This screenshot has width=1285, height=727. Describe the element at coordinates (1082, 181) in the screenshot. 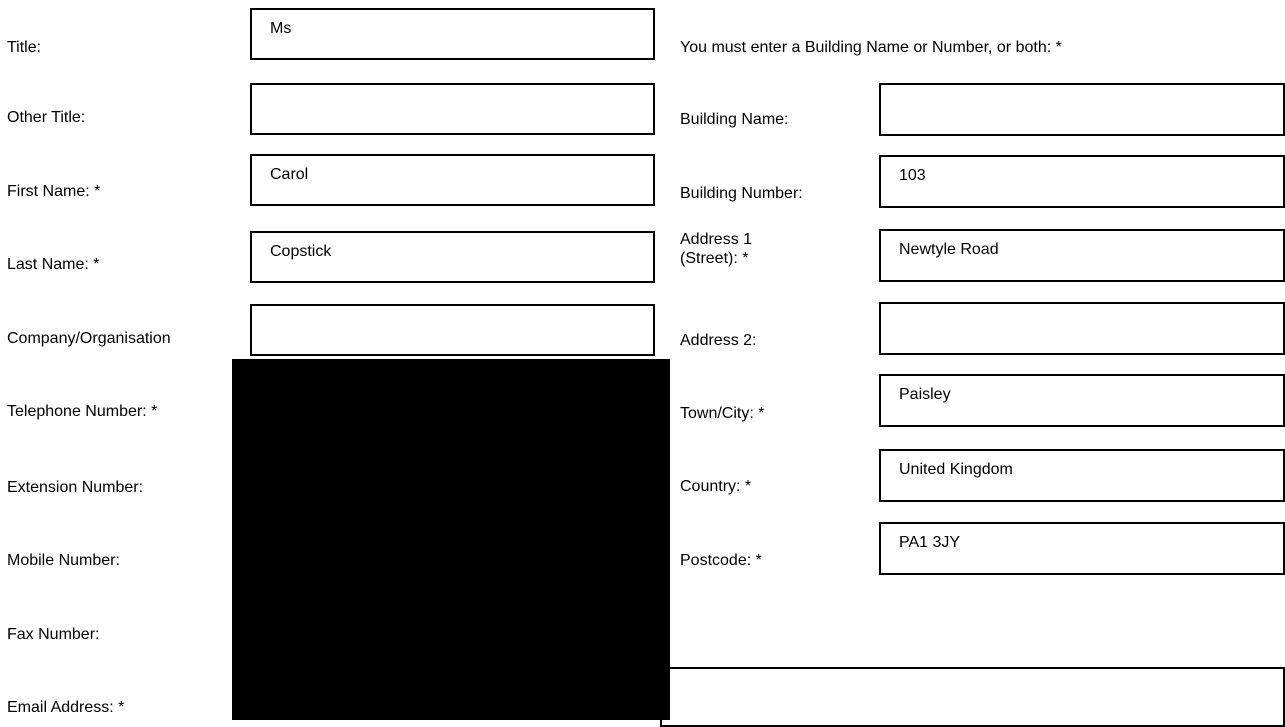

I see `building-number-field: 103` at that location.